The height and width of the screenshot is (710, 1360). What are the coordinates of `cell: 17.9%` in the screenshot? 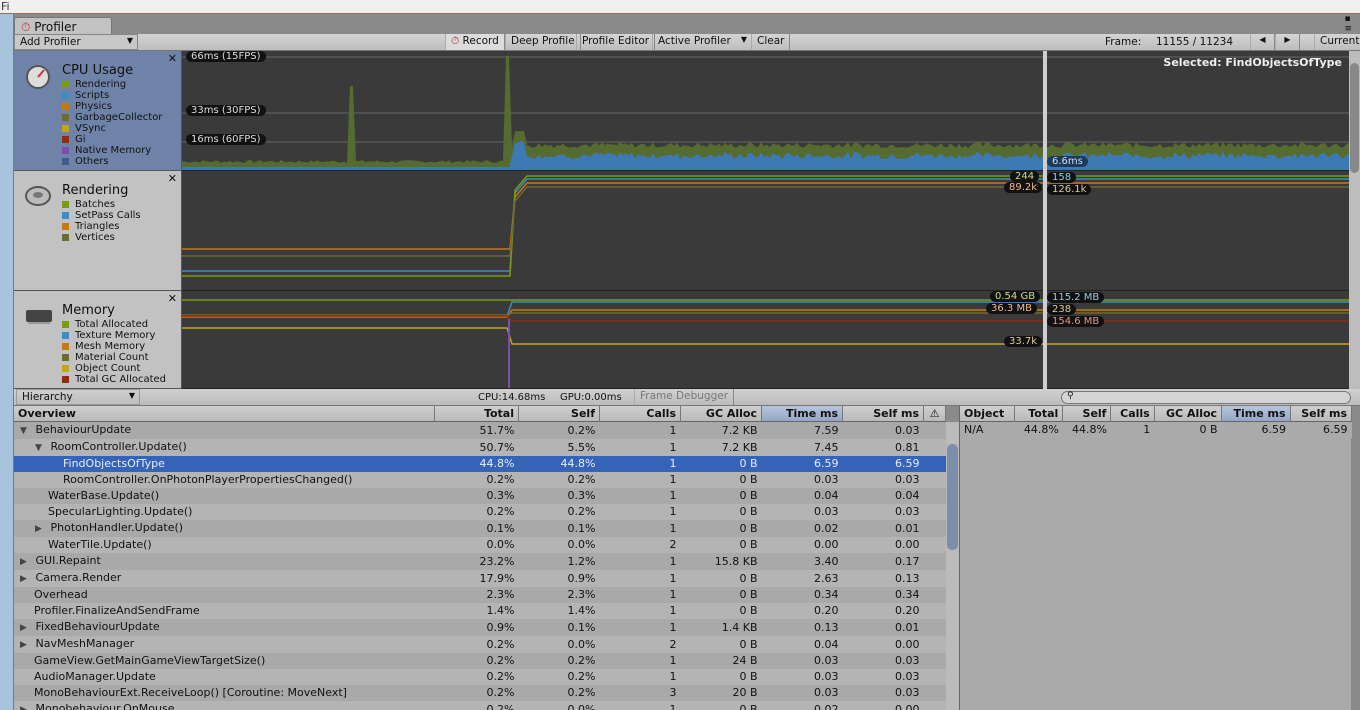 It's located at (476, 578).